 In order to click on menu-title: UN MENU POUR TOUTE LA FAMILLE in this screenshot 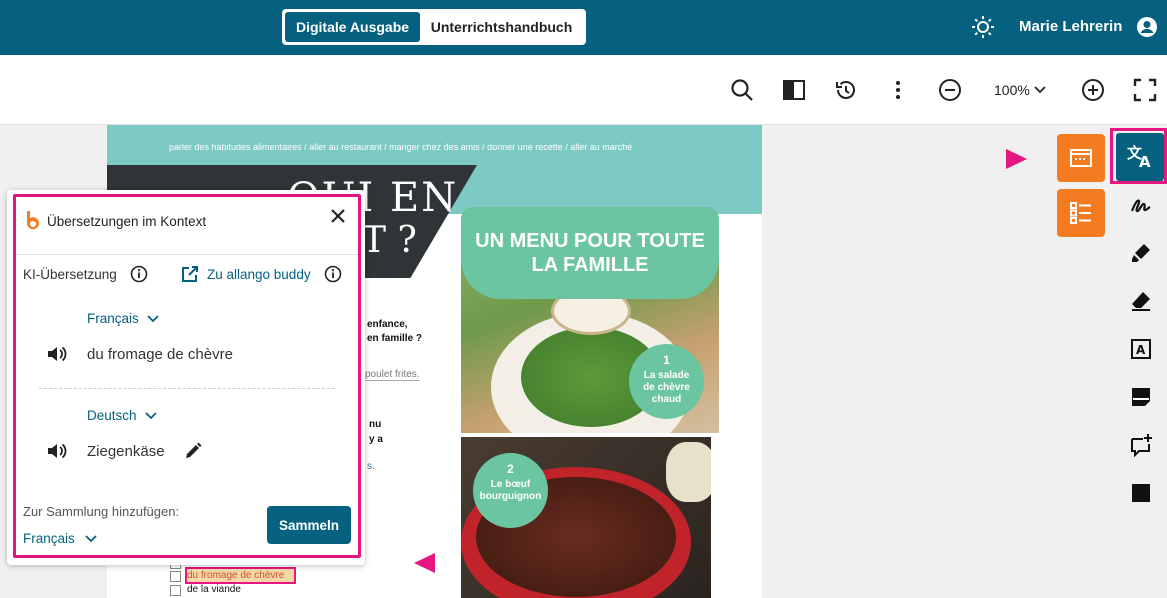, I will do `click(590, 253)`.